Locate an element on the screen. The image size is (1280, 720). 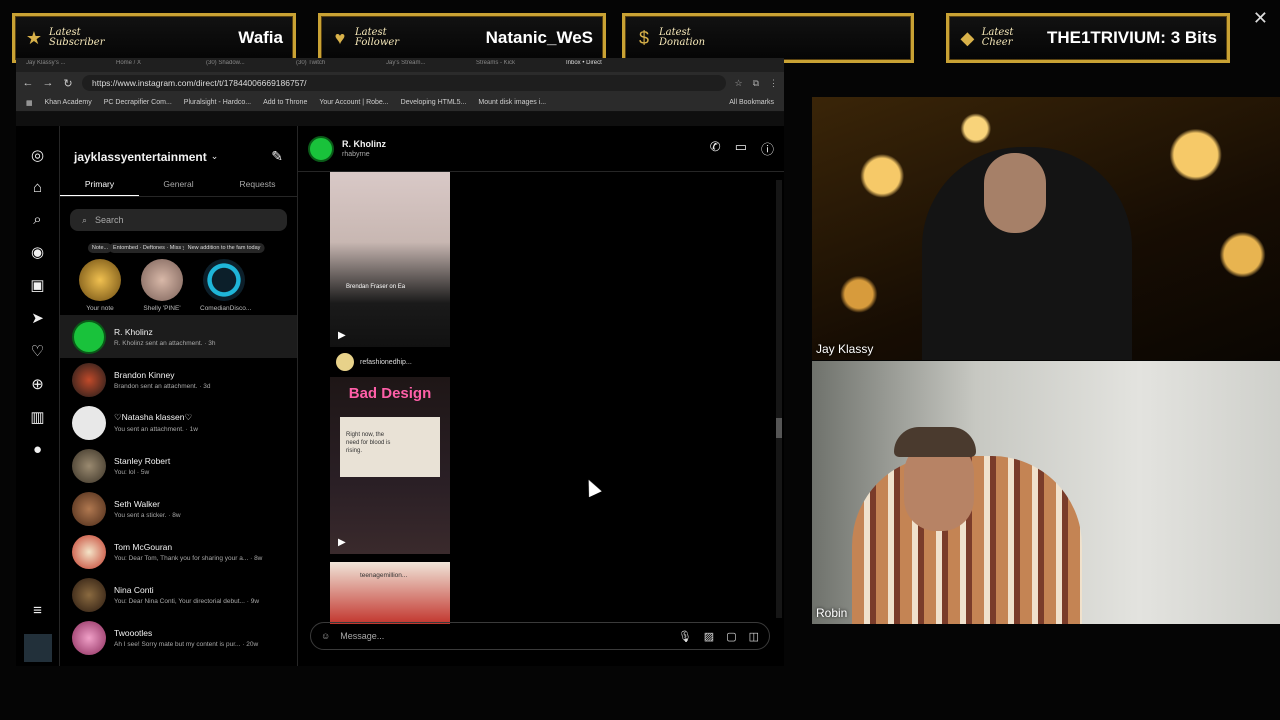
bookmark-item: Add to Throne is located at coordinates (285, 102).